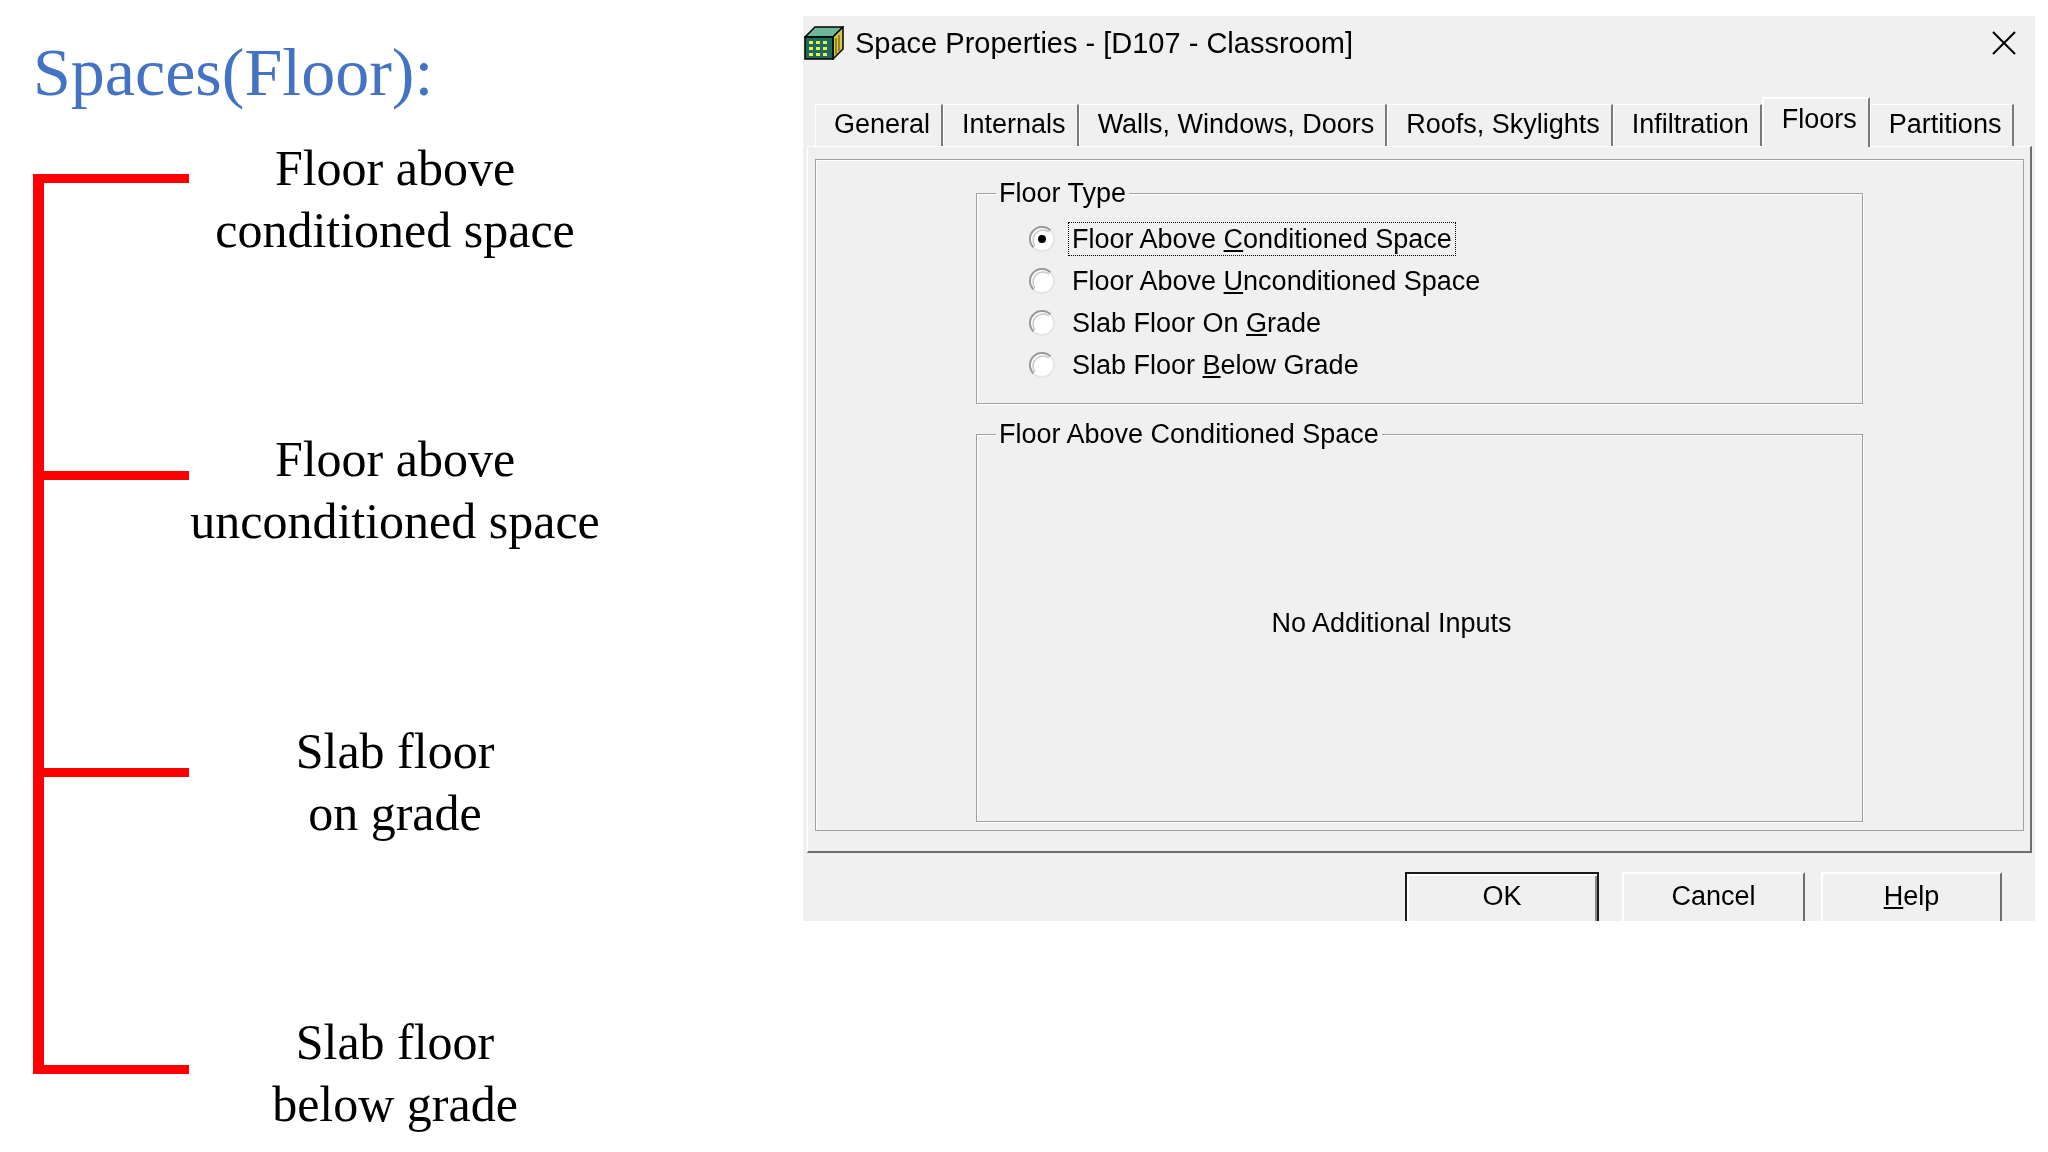 This screenshot has width=2048, height=1152. Describe the element at coordinates (1502, 896) in the screenshot. I see `dialog-button: OK` at that location.